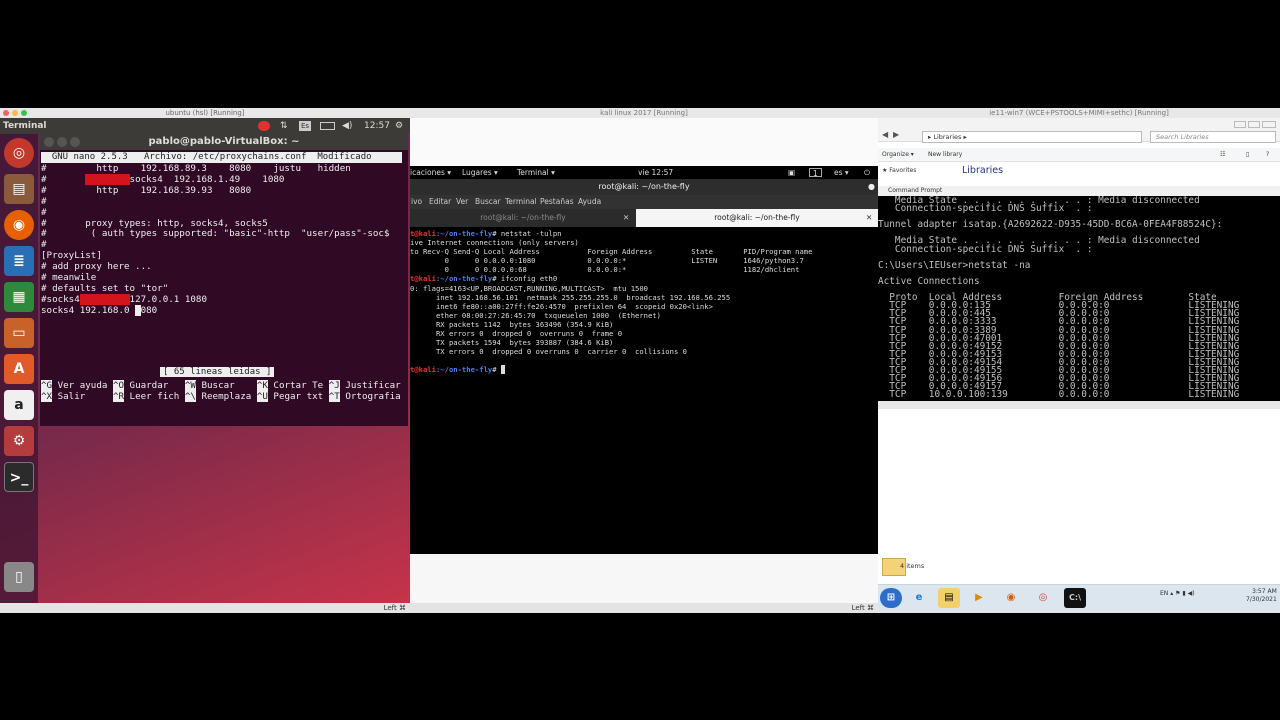 The image size is (1280, 720). Describe the element at coordinates (1261, 599) in the screenshot. I see `clock-date: 7/30/2021` at that location.